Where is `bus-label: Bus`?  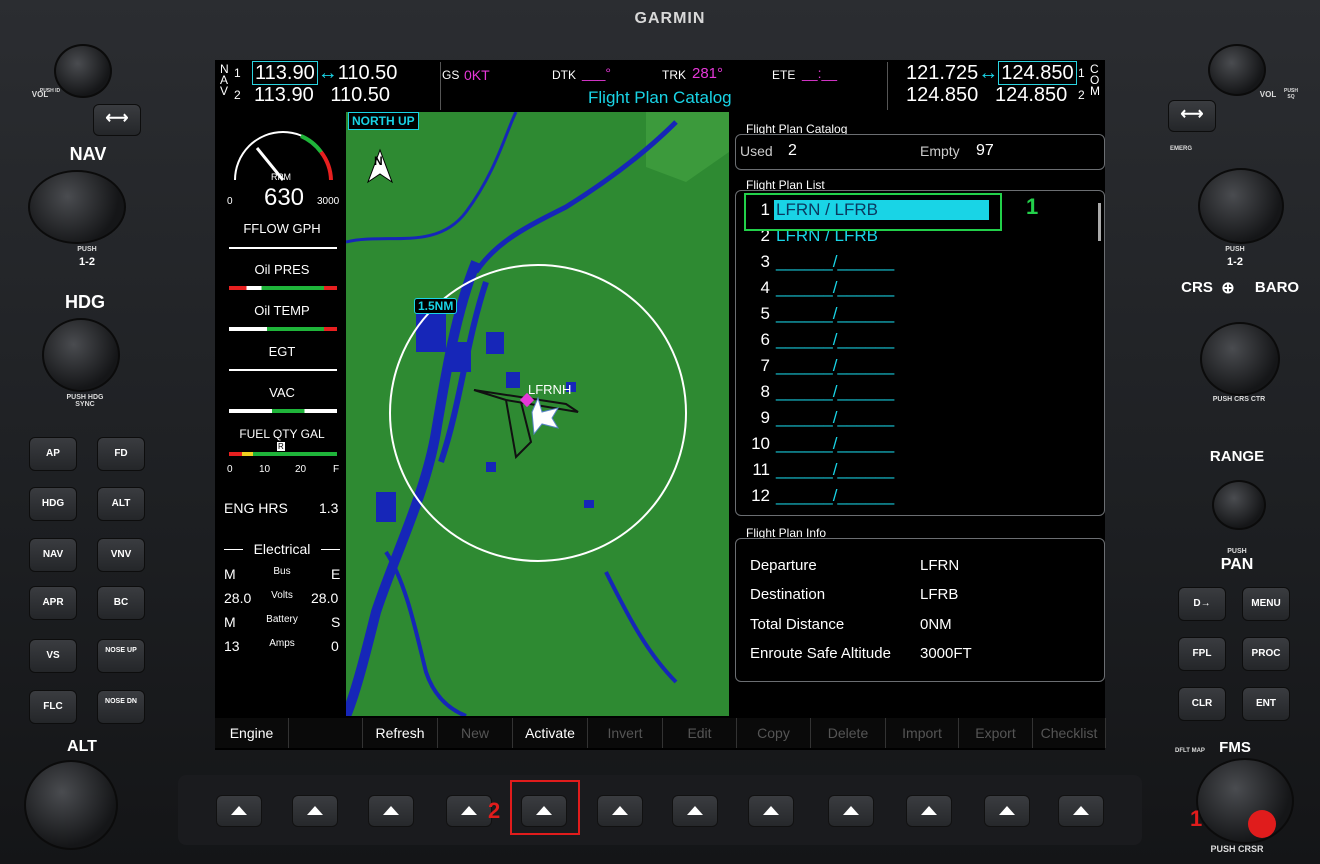 bus-label: Bus is located at coordinates (282, 571).